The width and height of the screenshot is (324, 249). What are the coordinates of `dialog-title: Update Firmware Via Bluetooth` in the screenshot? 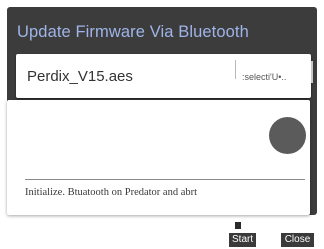 It's located at (133, 32).